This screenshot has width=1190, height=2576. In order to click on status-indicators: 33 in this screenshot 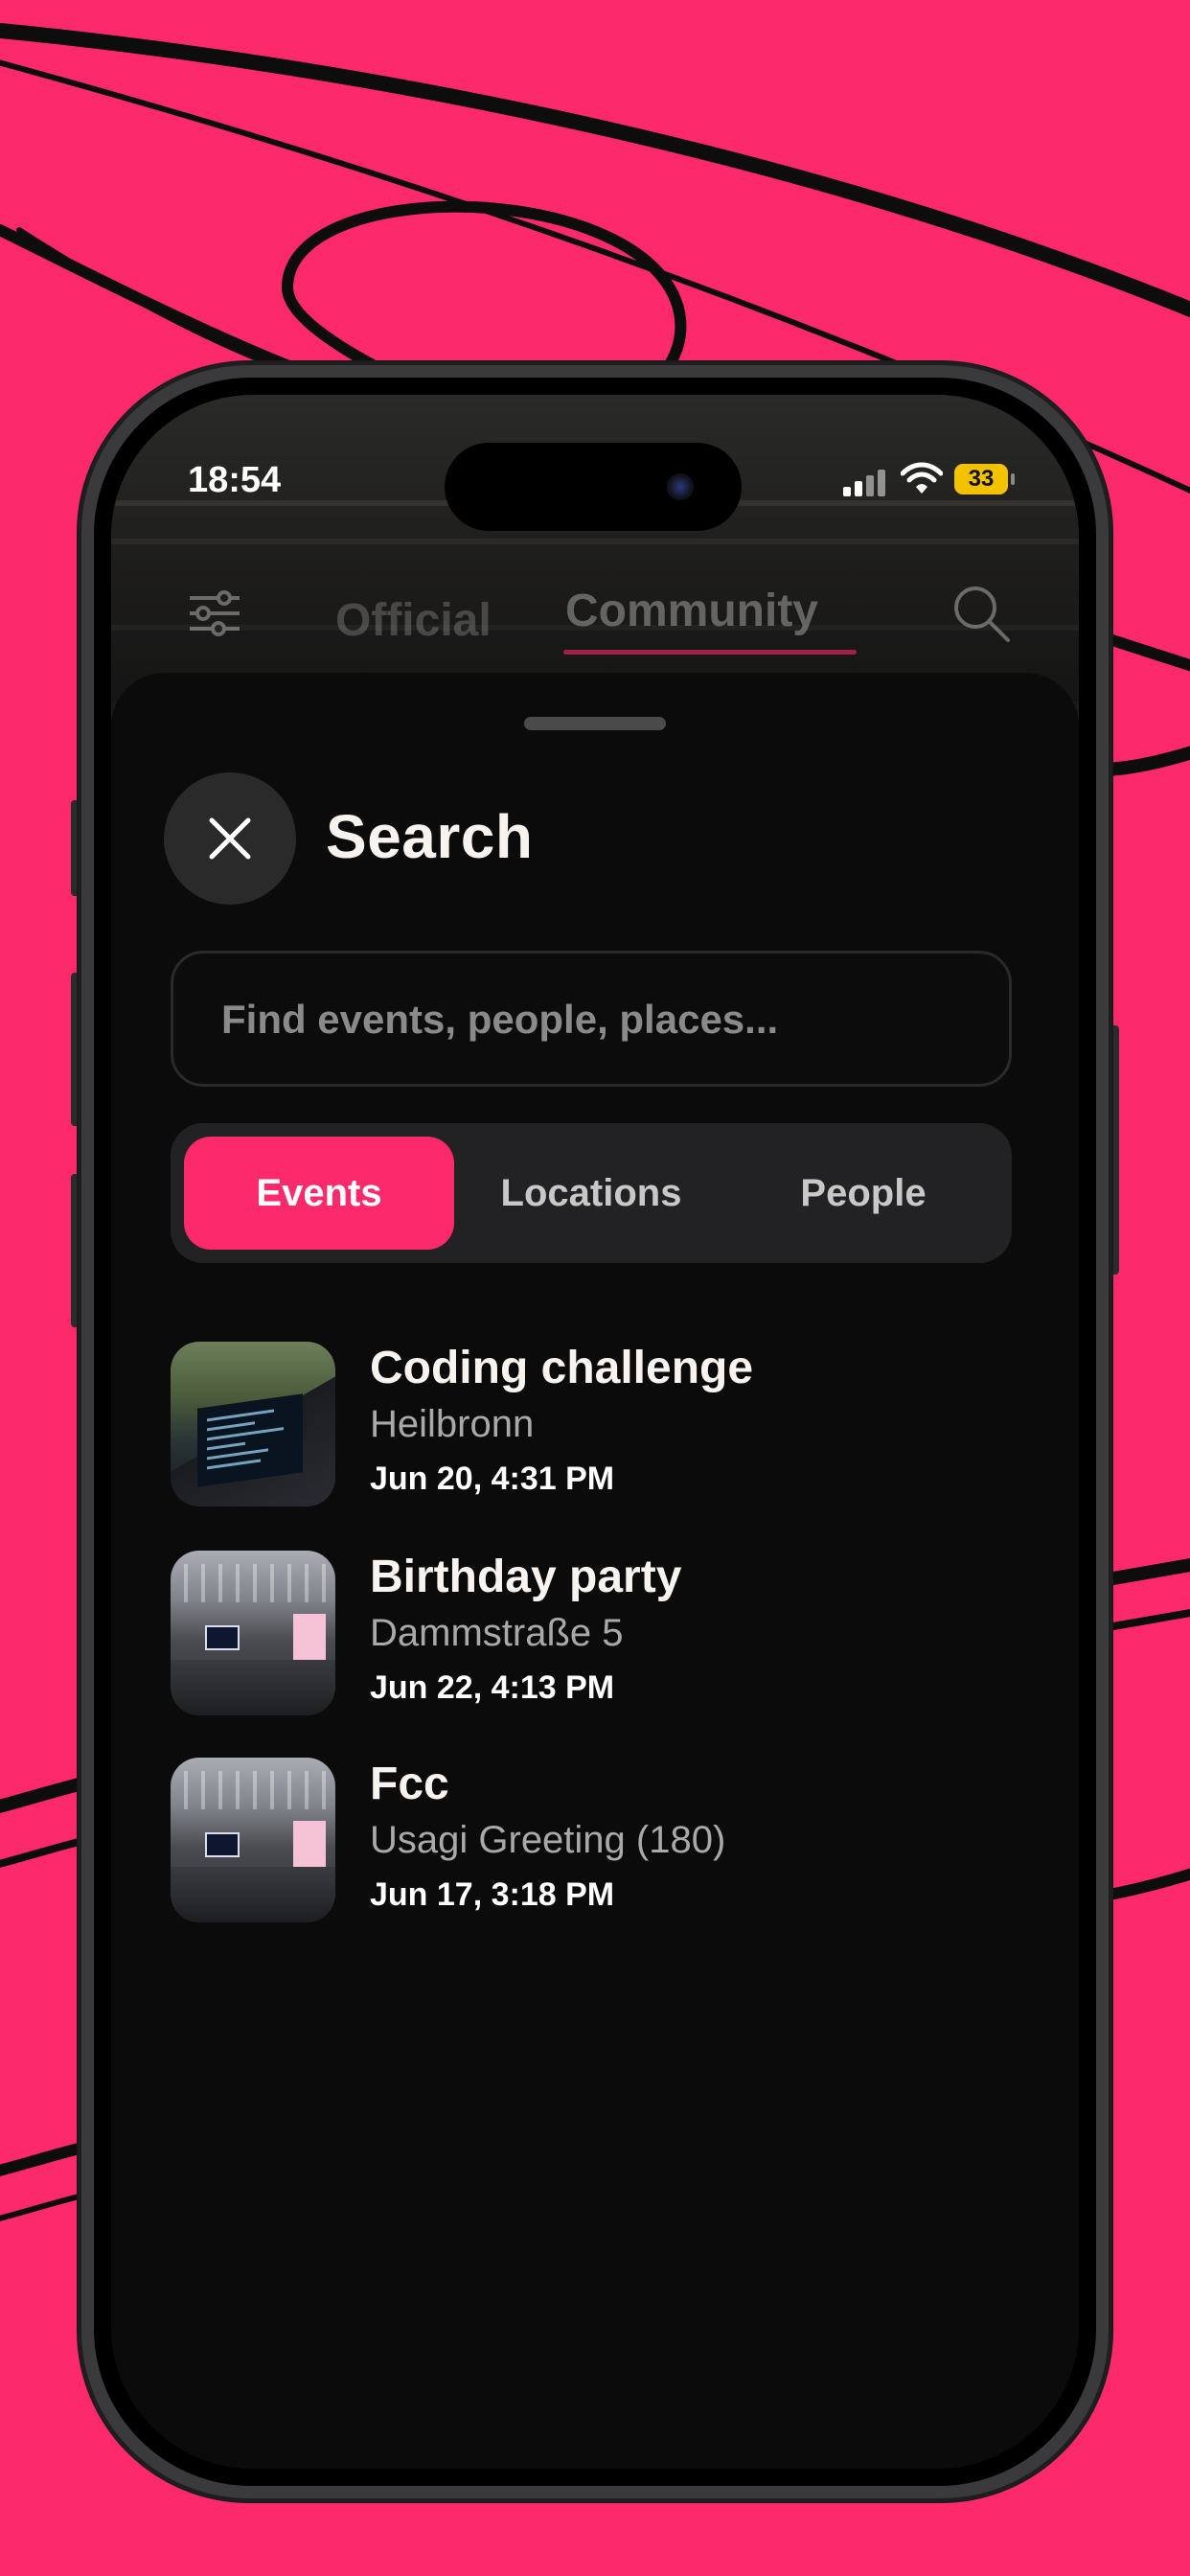, I will do `click(929, 479)`.